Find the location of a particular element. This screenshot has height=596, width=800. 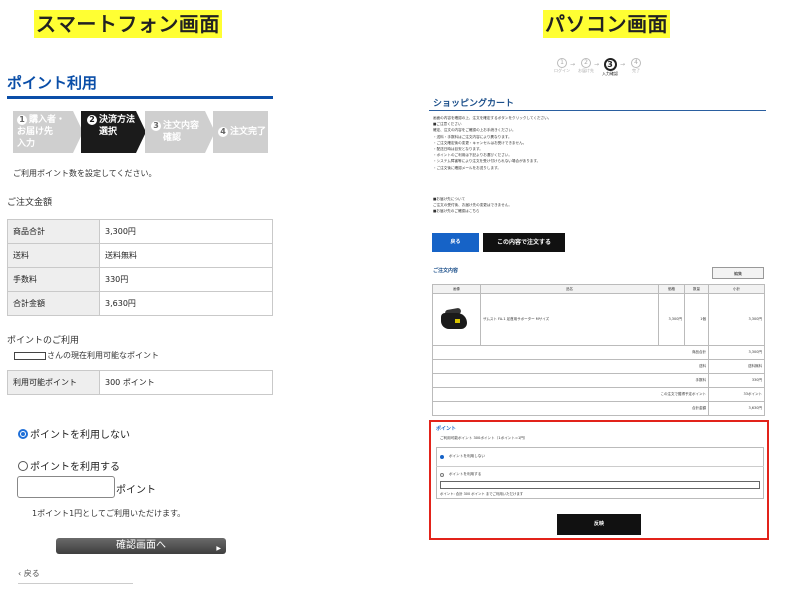

product-subtotal: 3,300円 is located at coordinates (736, 319).